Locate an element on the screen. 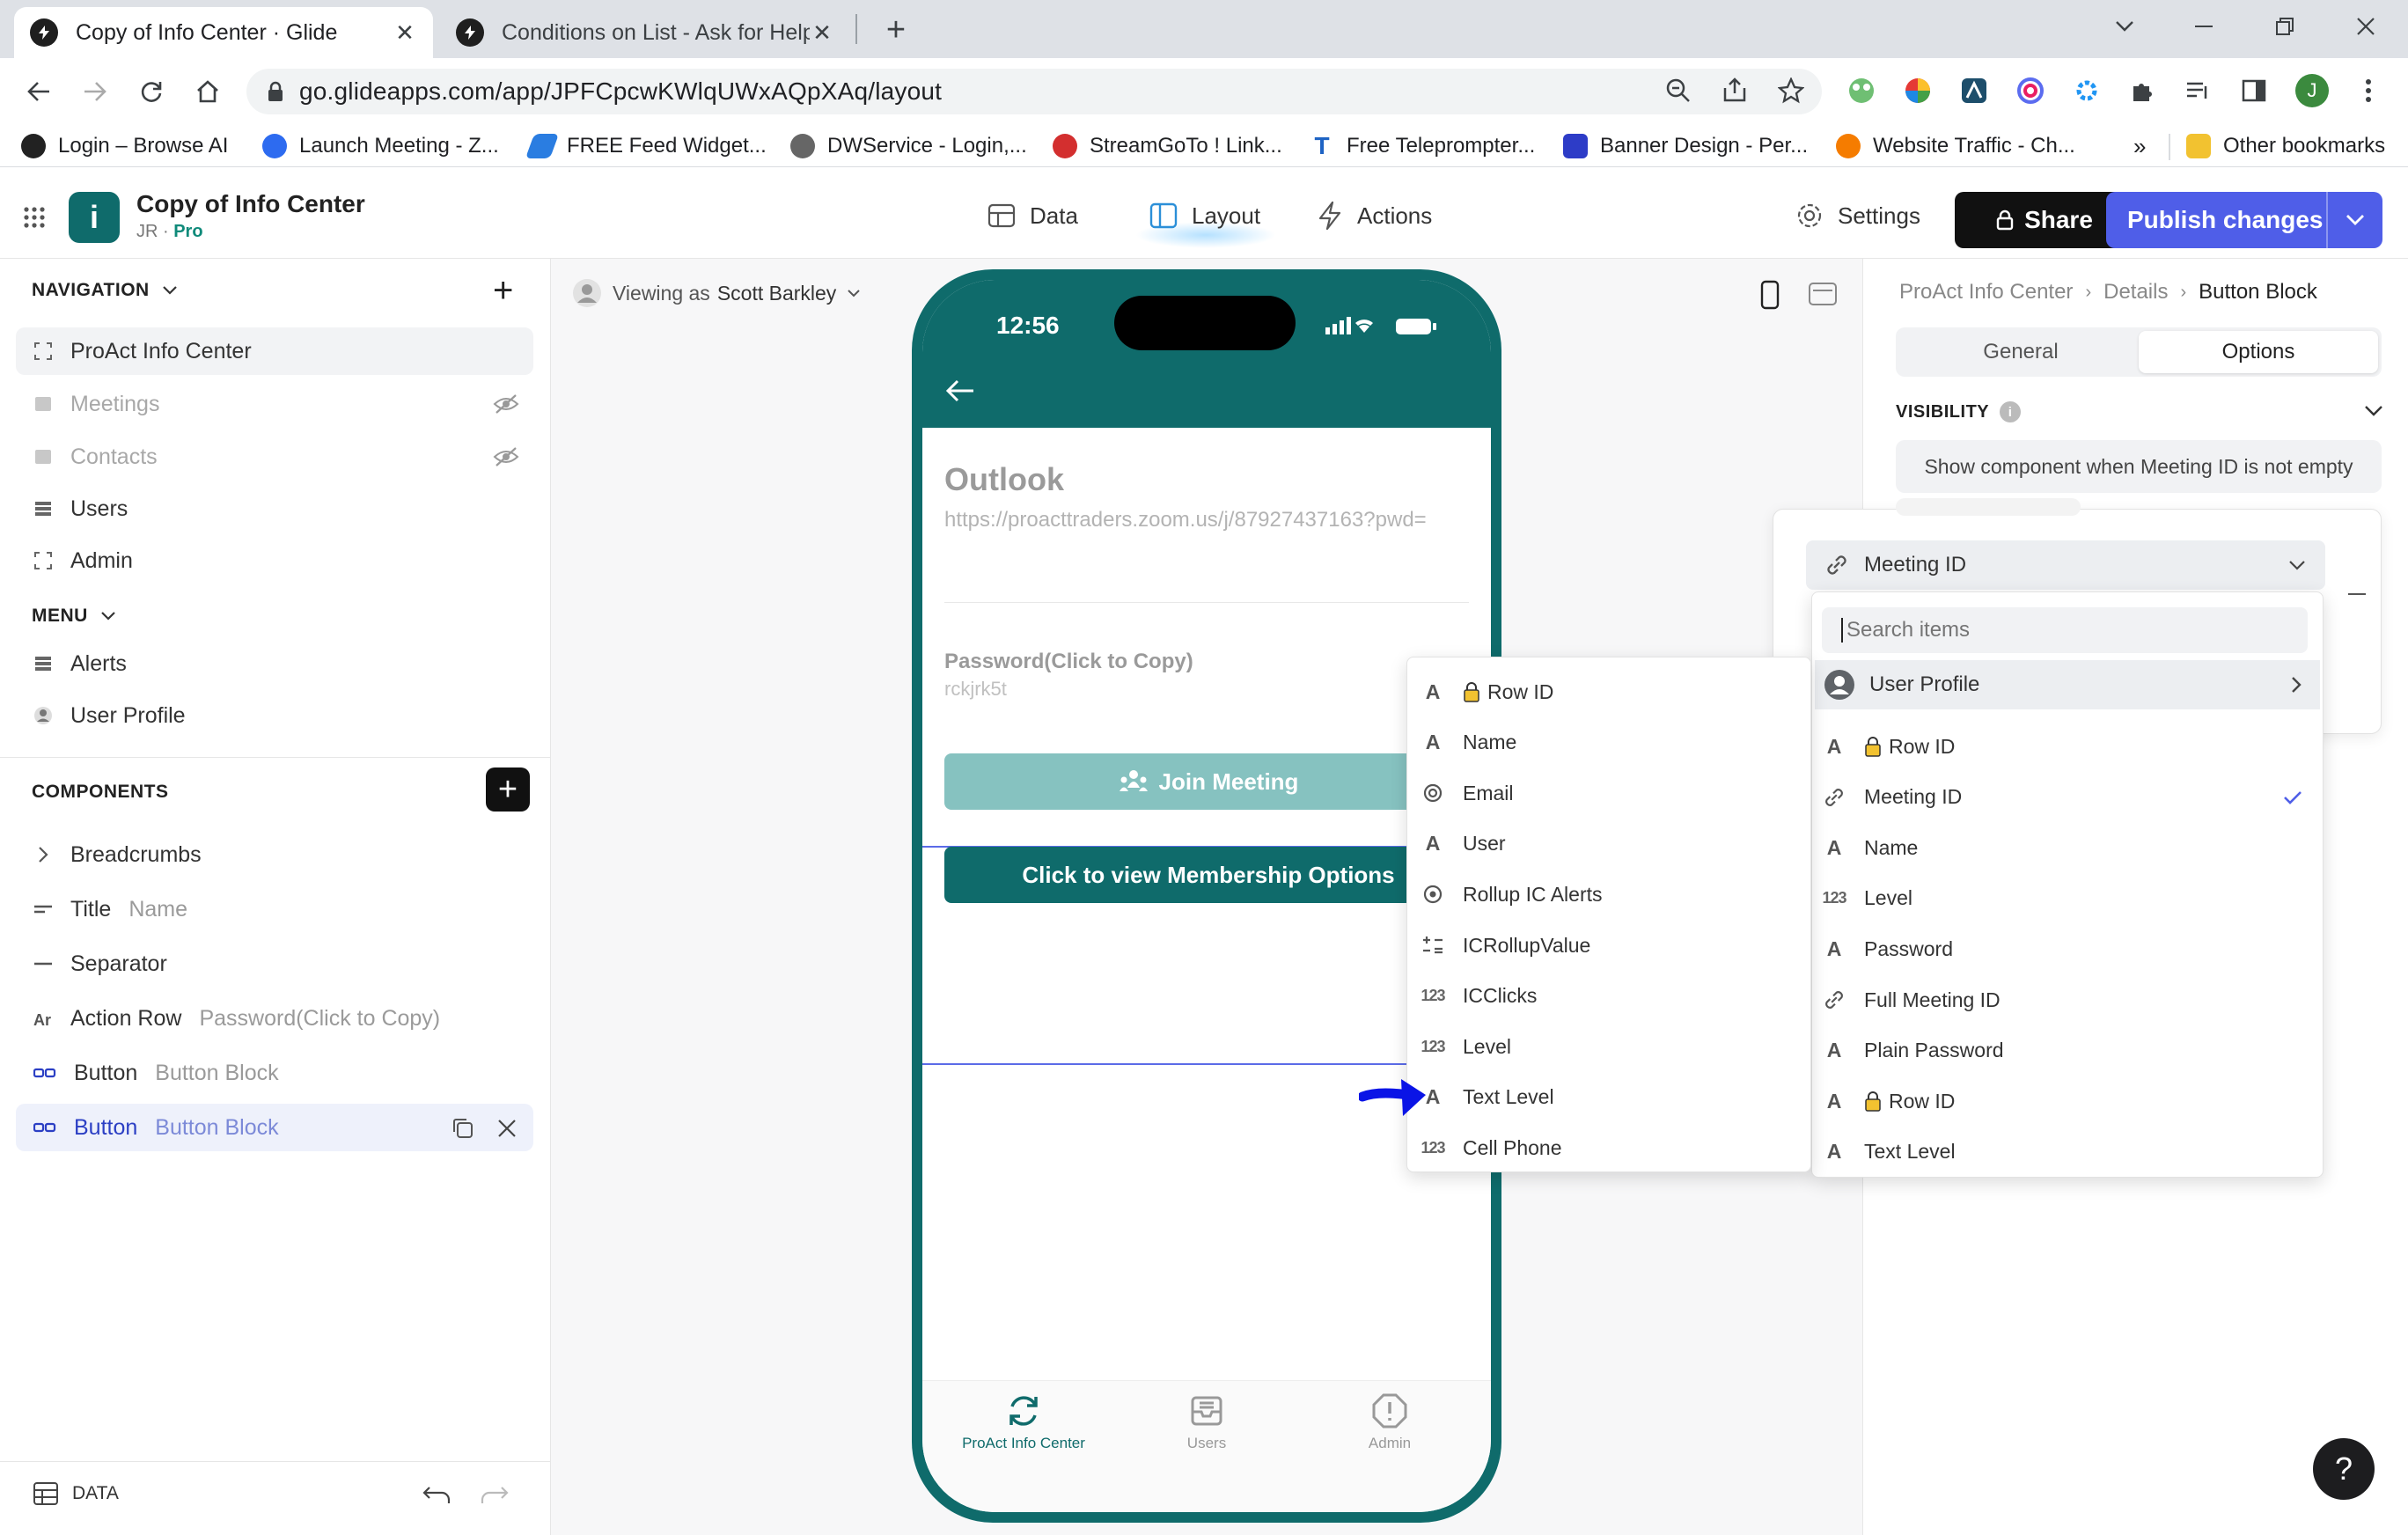 The image size is (2408, 1535). extension-colorwheel-icon is located at coordinates (1918, 90).